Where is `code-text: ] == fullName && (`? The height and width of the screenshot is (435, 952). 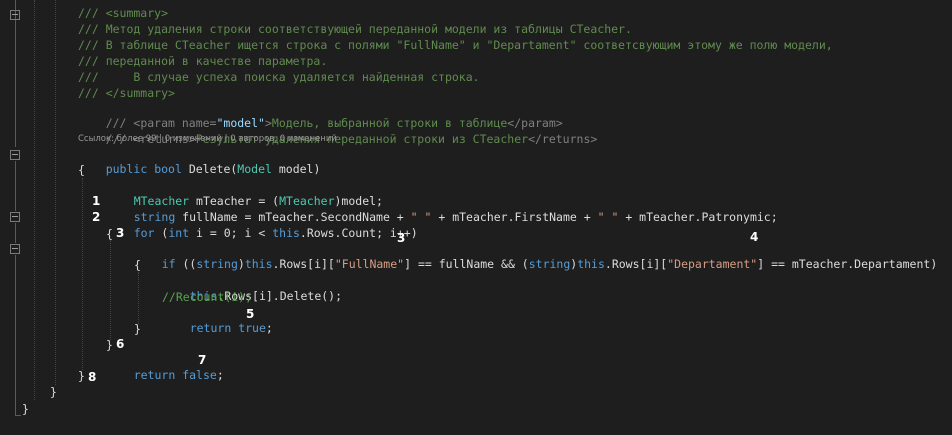
code-text: ] == fullName && ( is located at coordinates (466, 264).